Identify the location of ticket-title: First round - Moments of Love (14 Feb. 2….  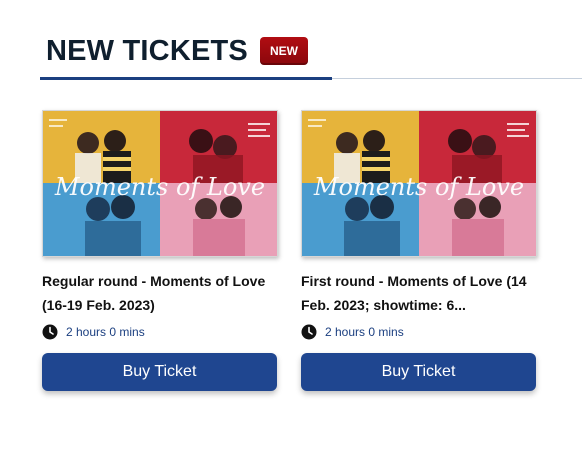
(419, 293).